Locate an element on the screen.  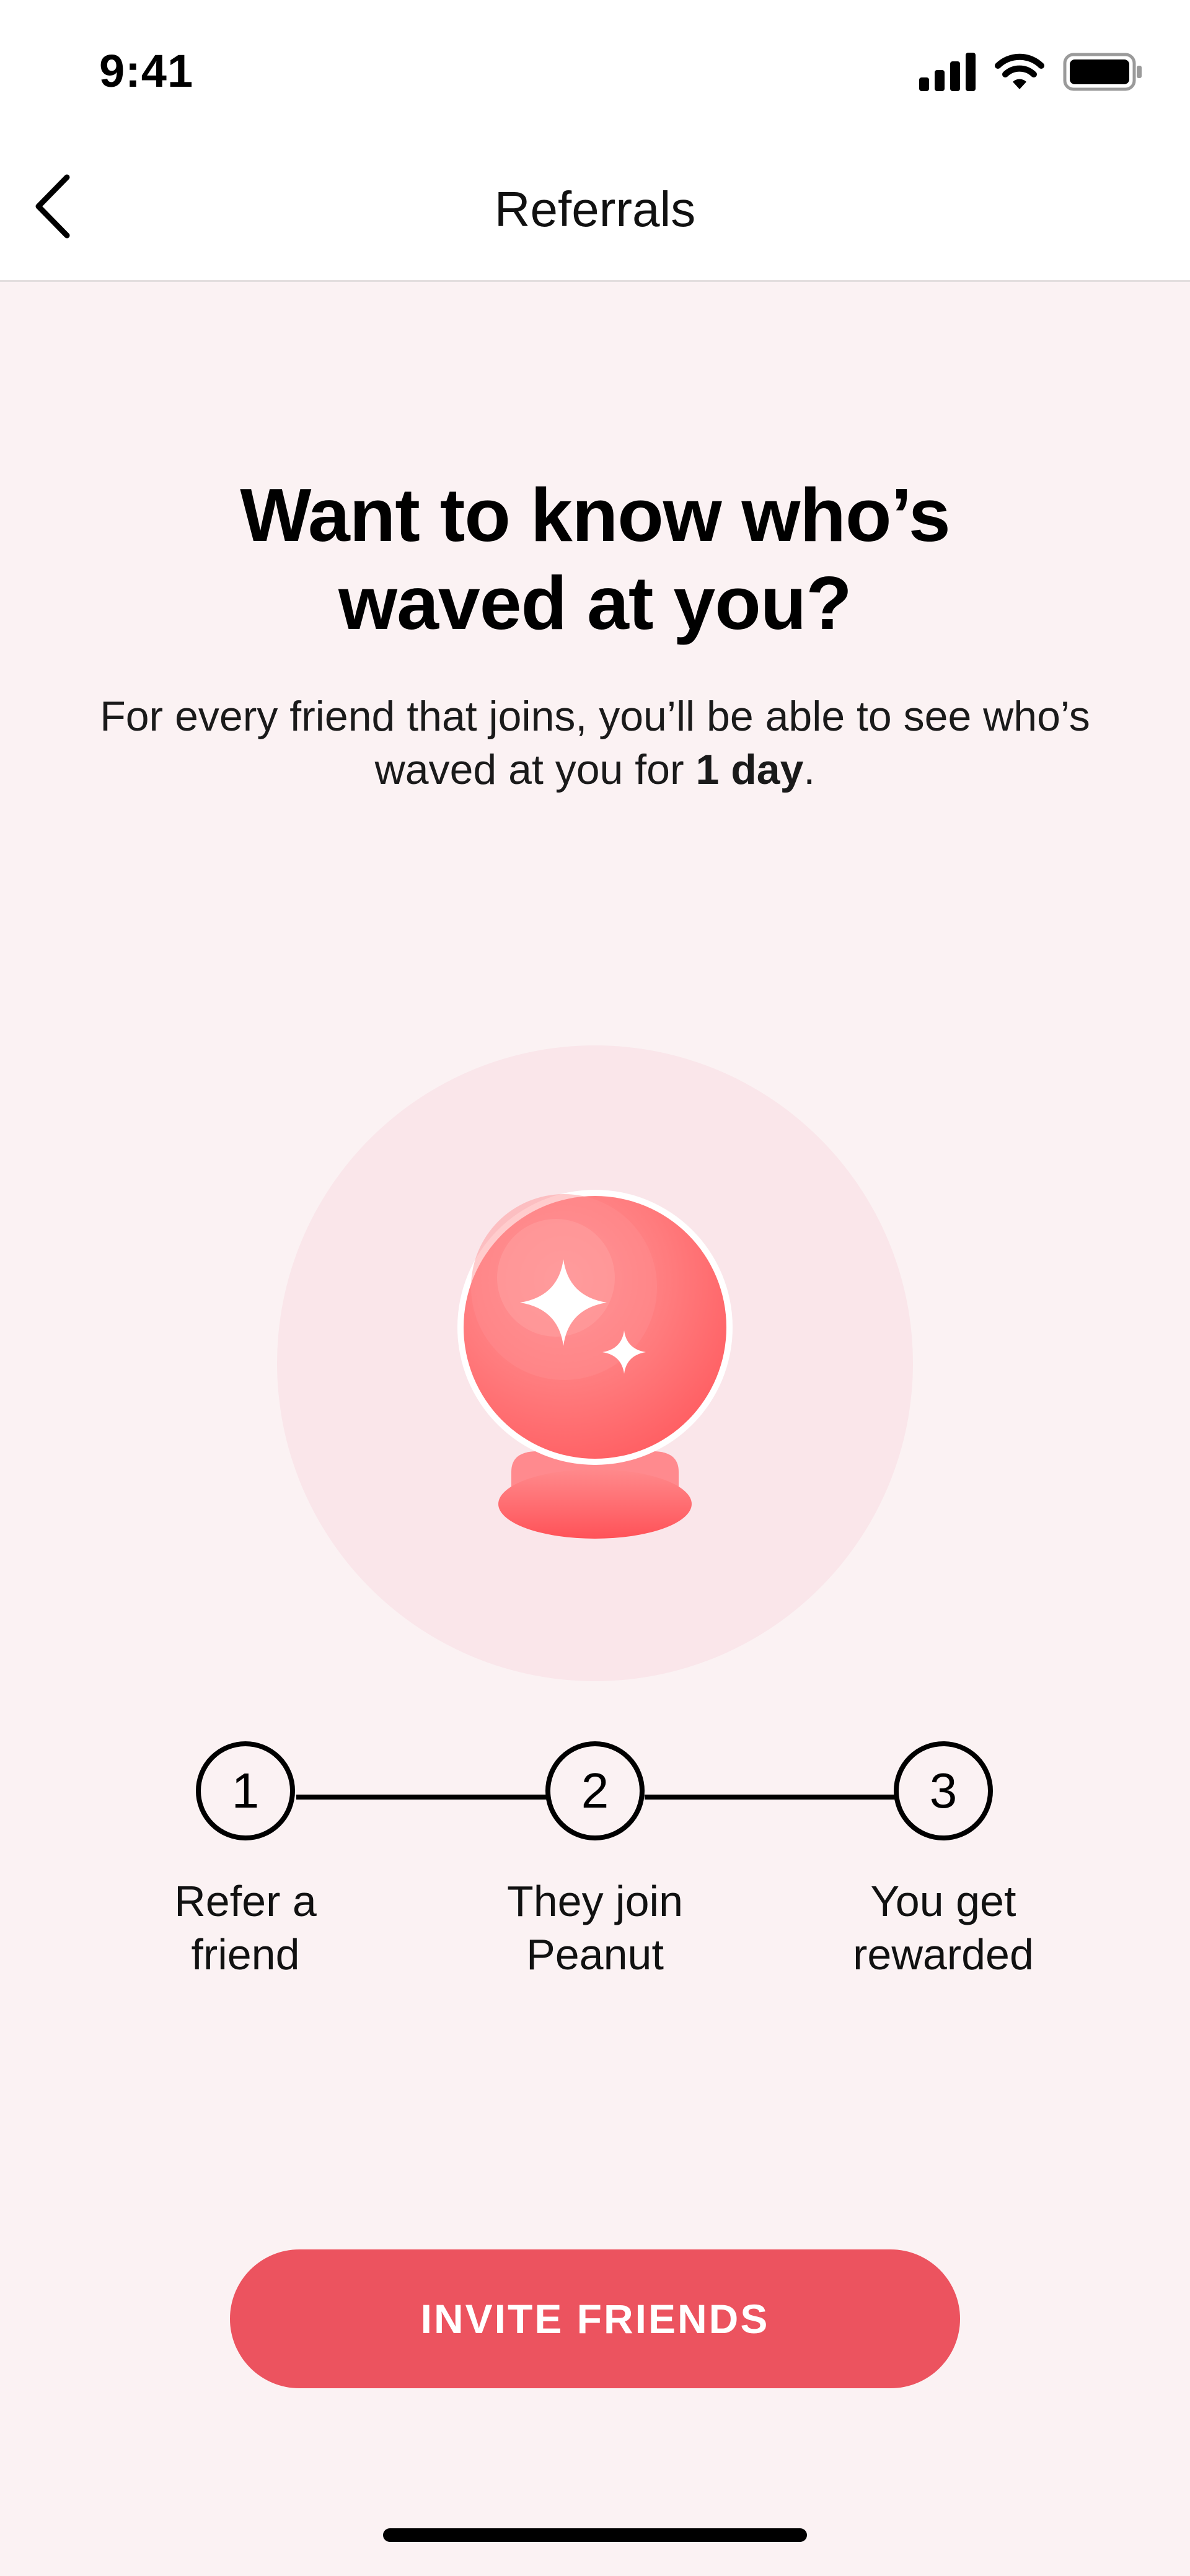
status-time: 9:41 is located at coordinates (146, 71).